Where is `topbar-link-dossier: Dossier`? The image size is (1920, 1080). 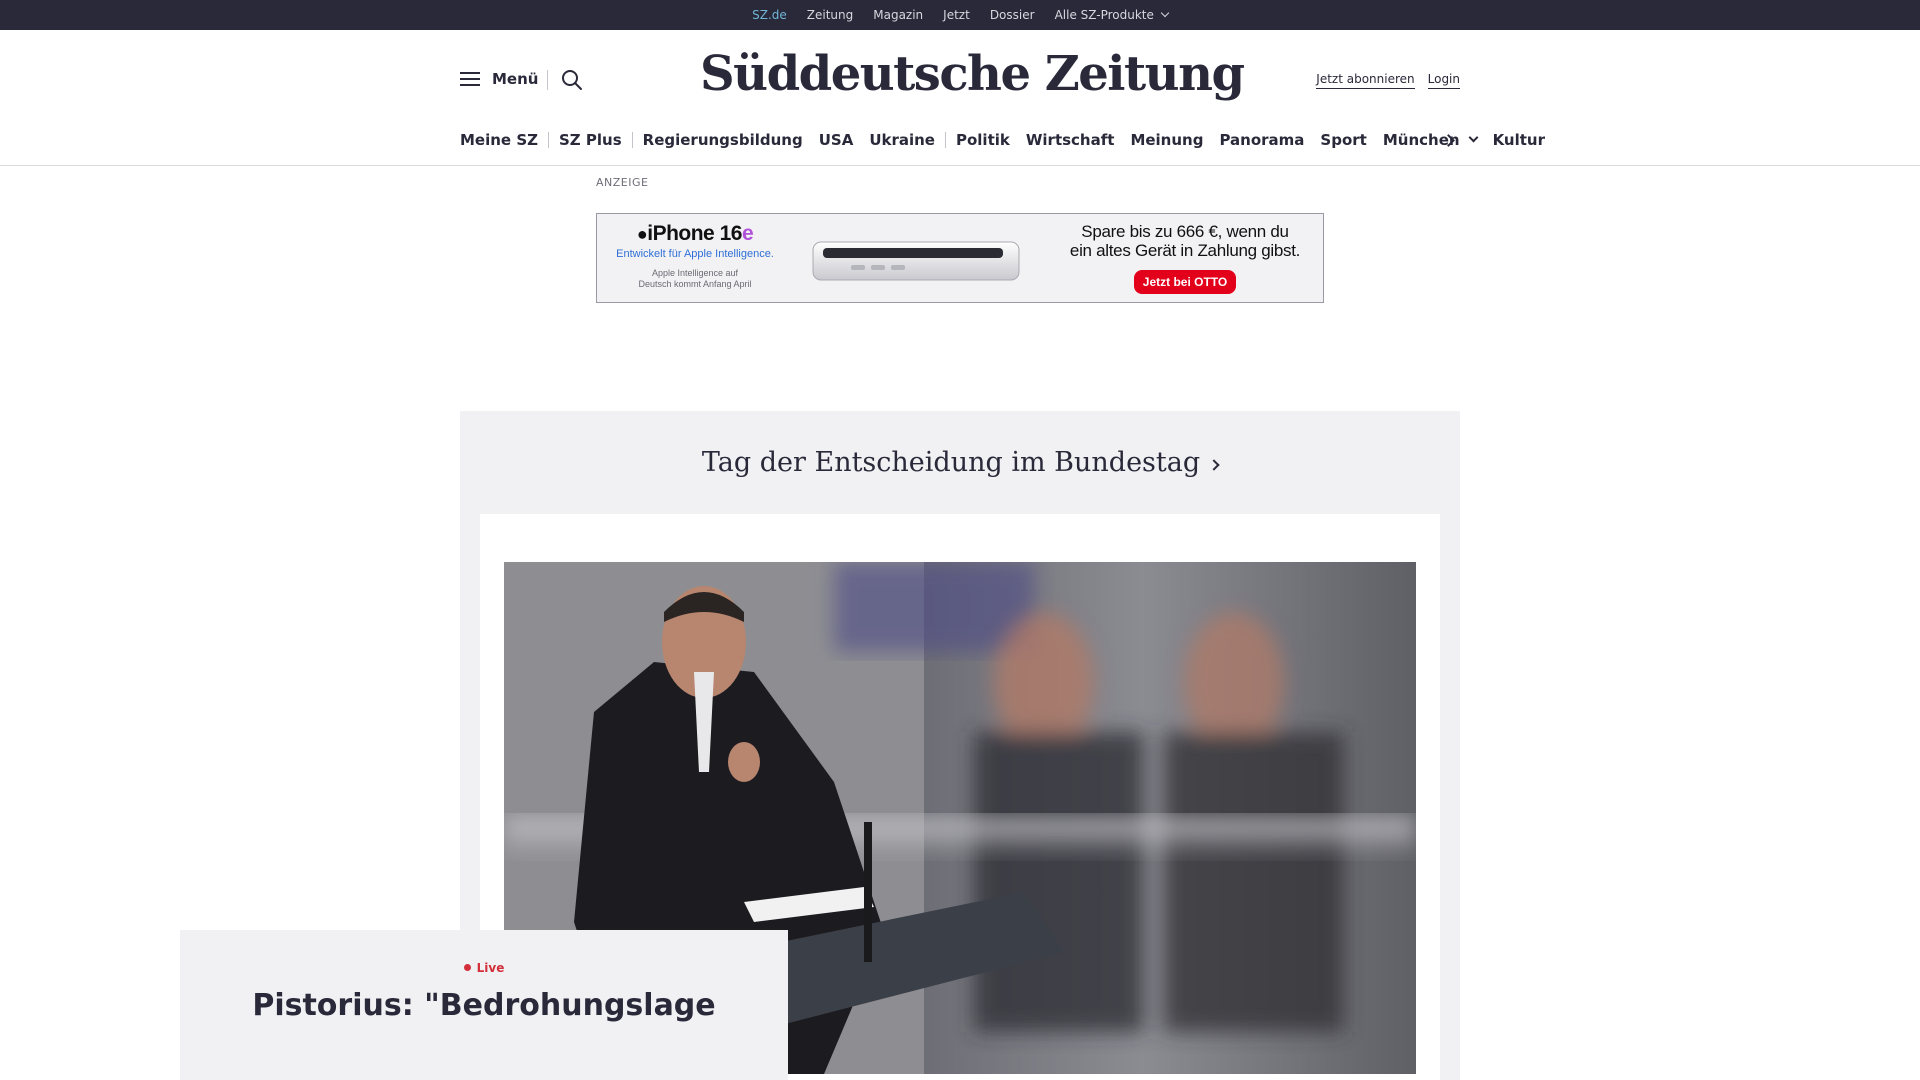
topbar-link-dossier: Dossier is located at coordinates (1012, 15).